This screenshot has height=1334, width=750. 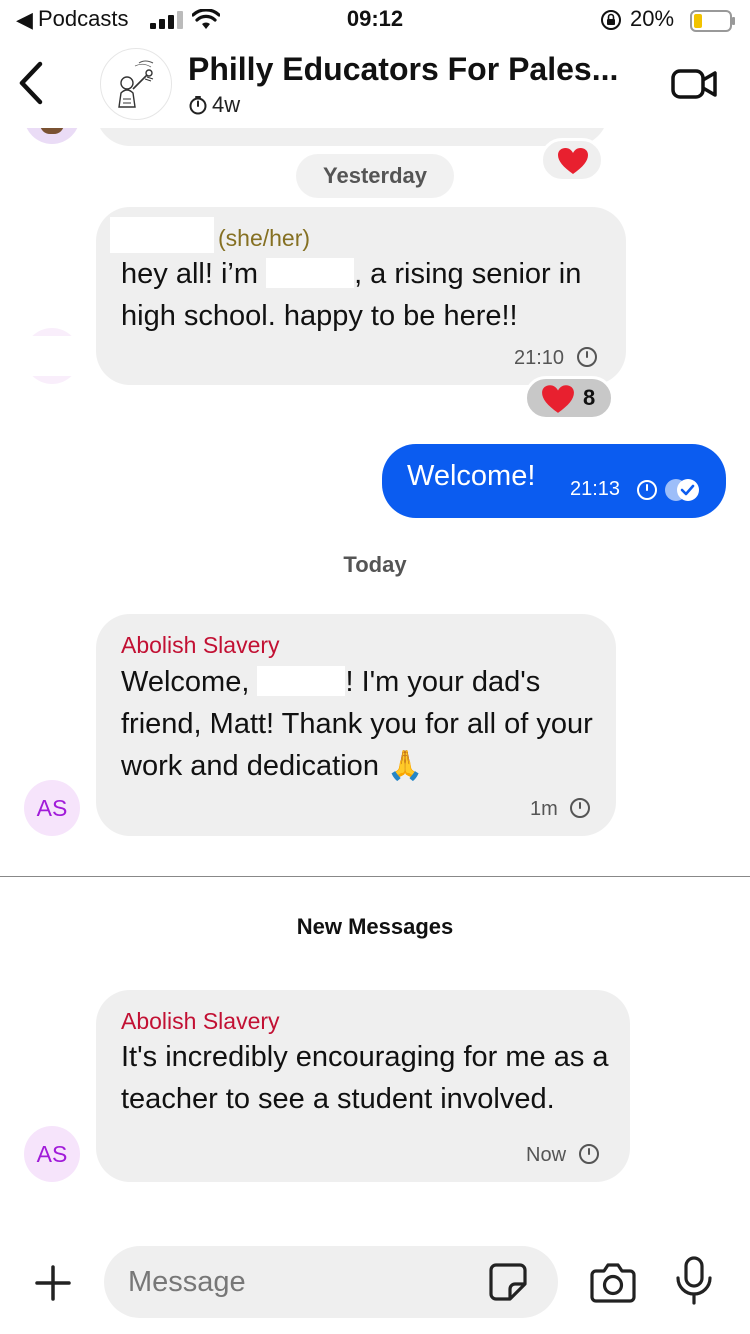 I want to click on message-4-meta: Now, so click(x=563, y=1155).